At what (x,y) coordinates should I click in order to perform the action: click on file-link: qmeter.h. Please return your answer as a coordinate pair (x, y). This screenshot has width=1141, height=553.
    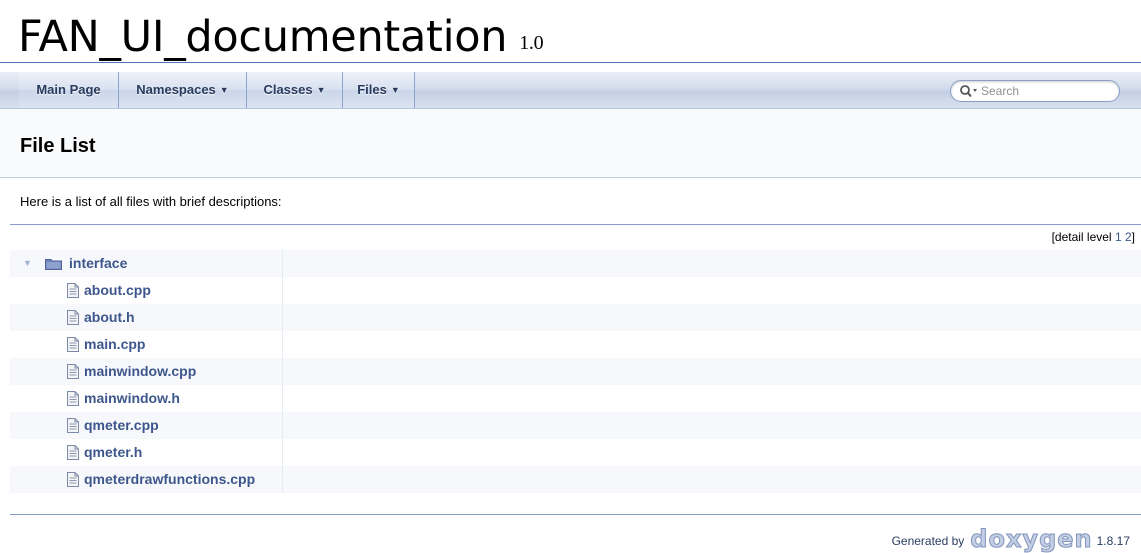
    Looking at the image, I should click on (113, 452).